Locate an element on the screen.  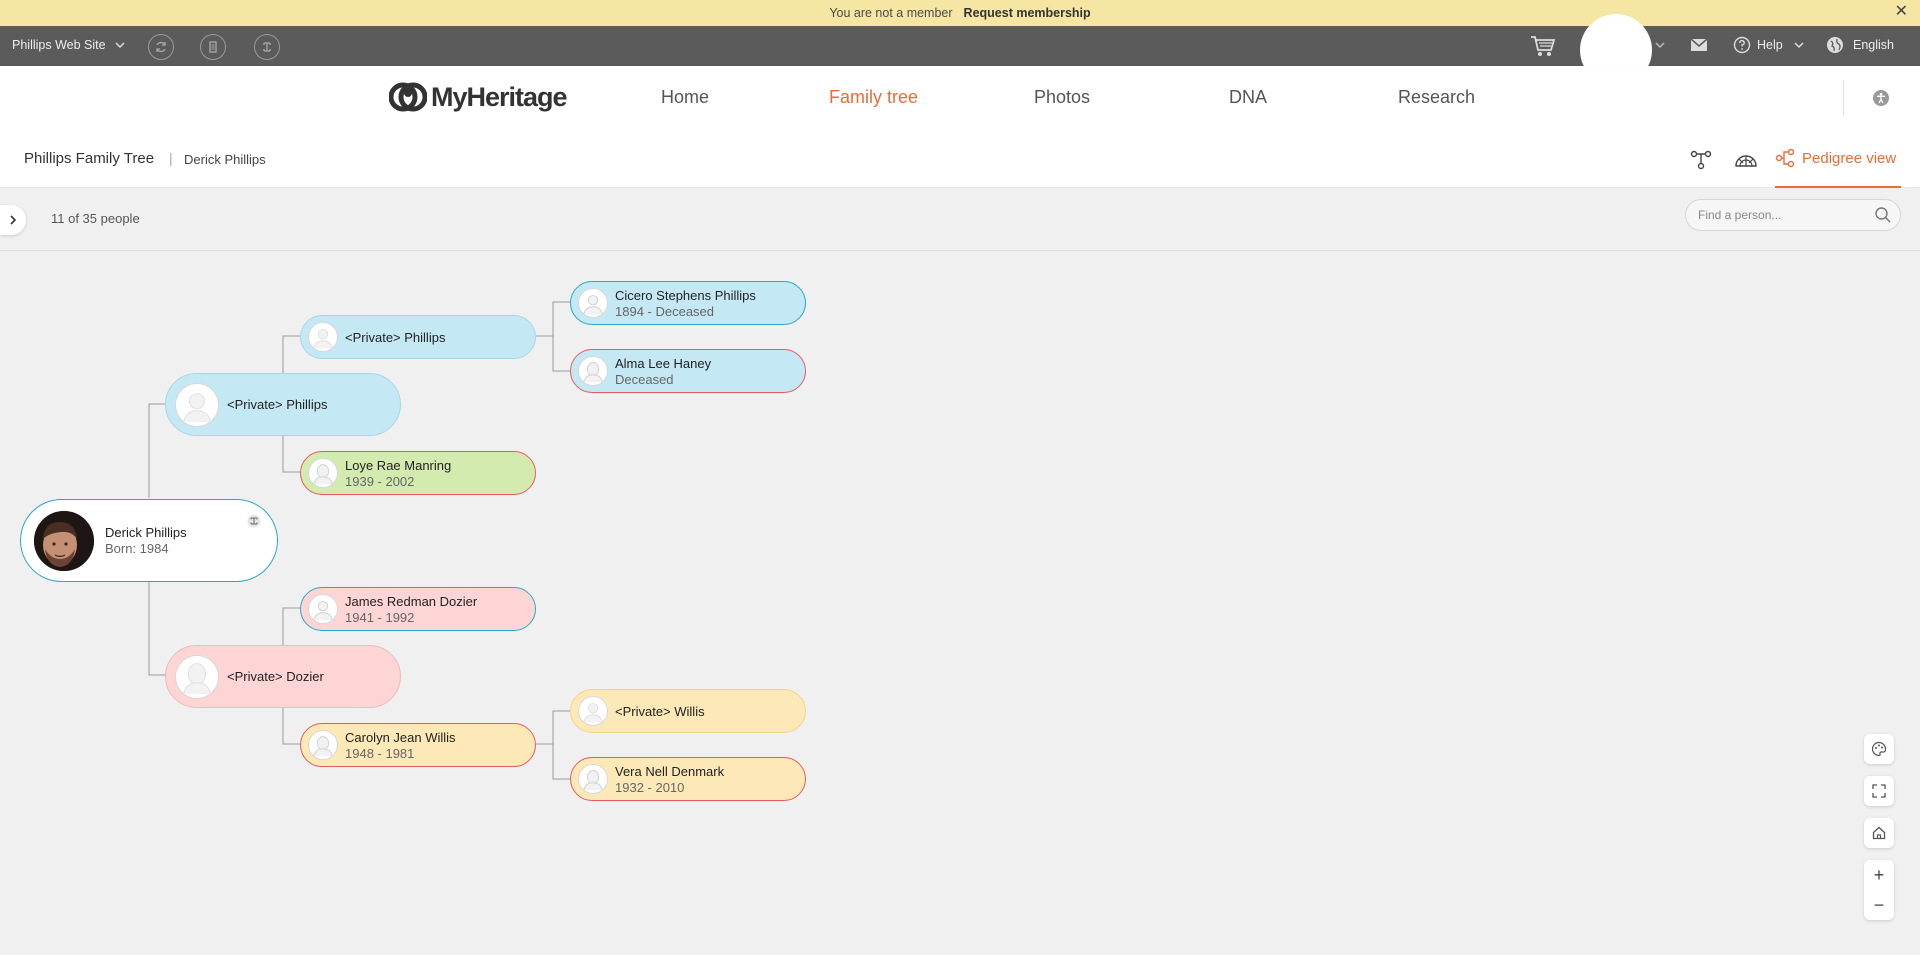
person-dates: 1941 - 1992 is located at coordinates (380, 617).